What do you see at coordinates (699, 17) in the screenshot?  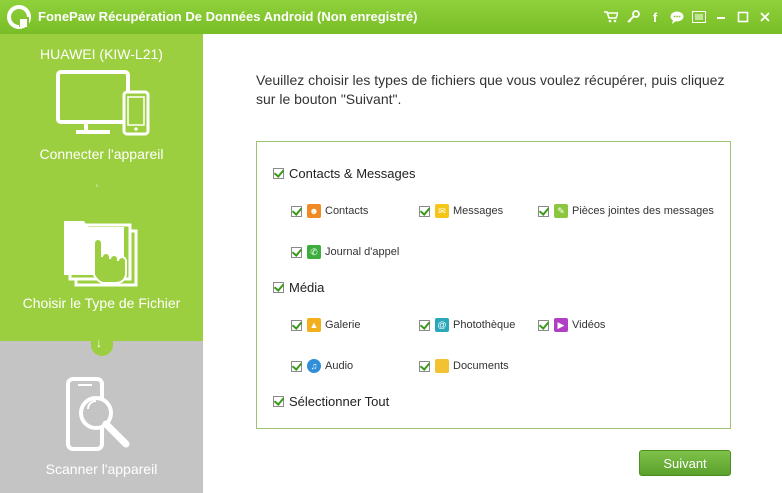 I see `list-icon` at bounding box center [699, 17].